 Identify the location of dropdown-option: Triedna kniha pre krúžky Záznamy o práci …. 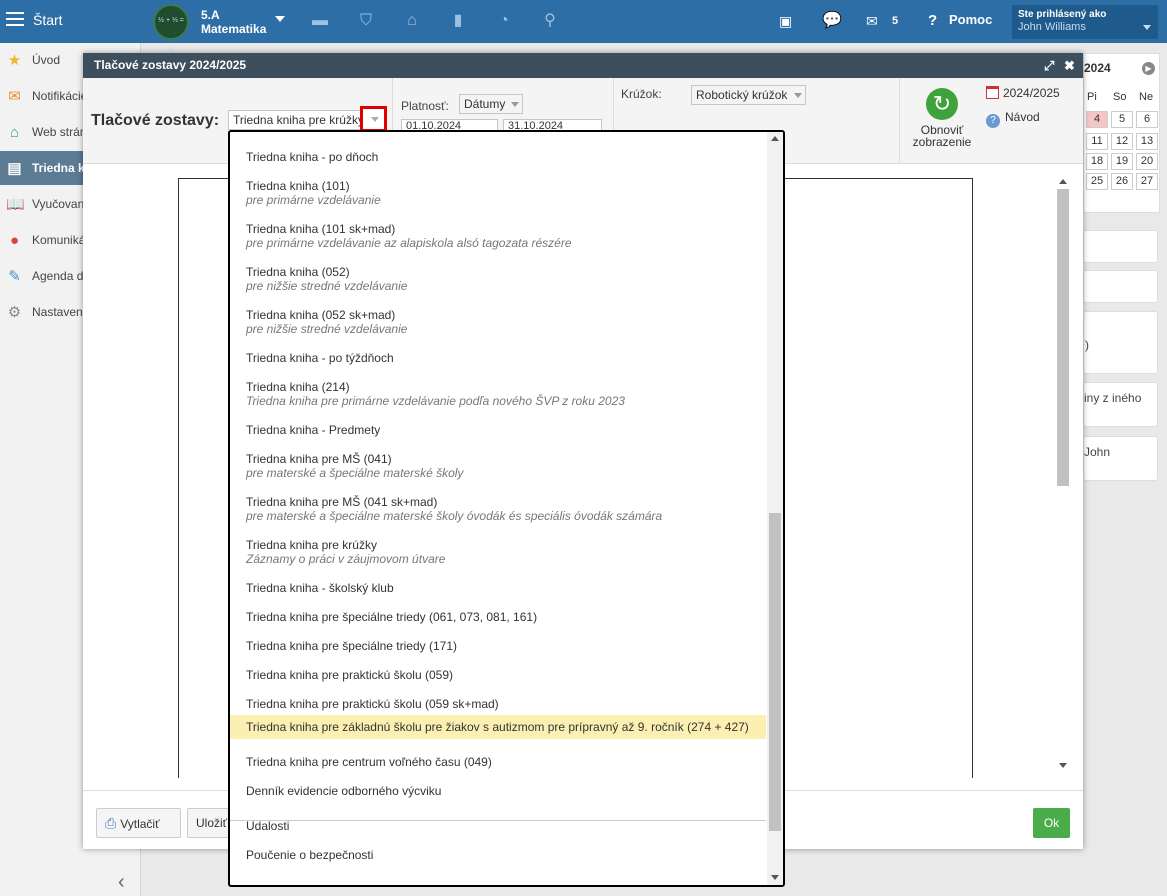
(498, 548).